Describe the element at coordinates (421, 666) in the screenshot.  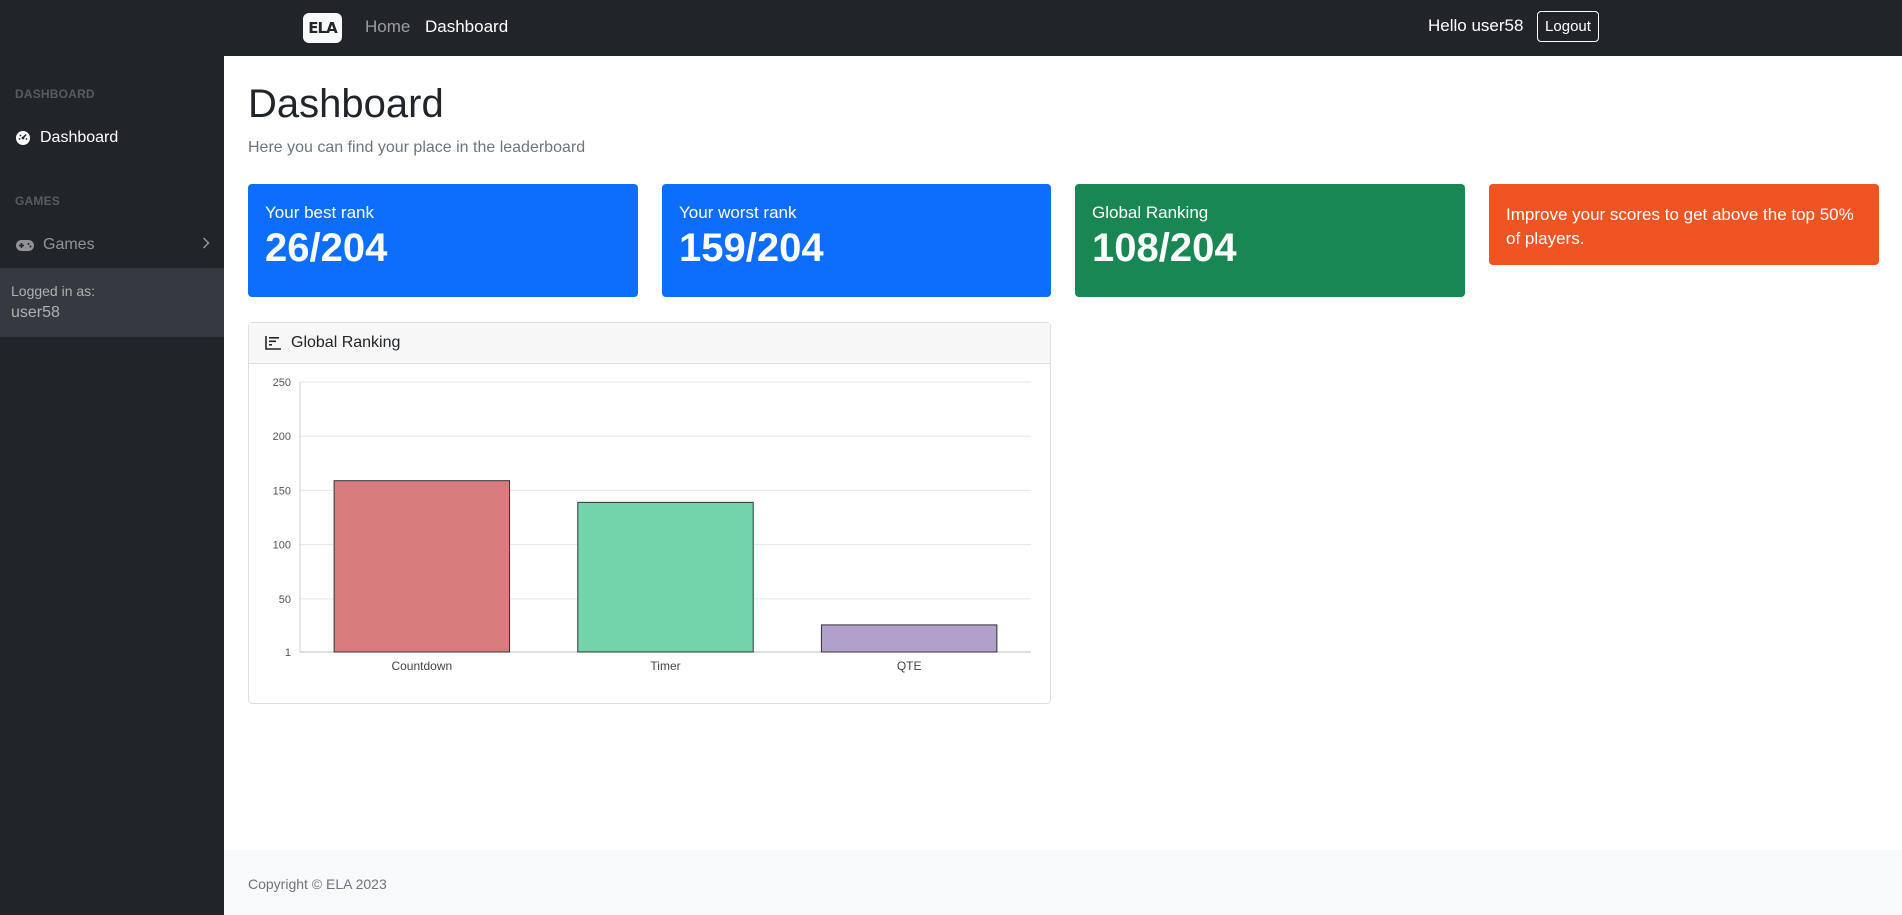
I see `x-tick-label: Countdown` at that location.